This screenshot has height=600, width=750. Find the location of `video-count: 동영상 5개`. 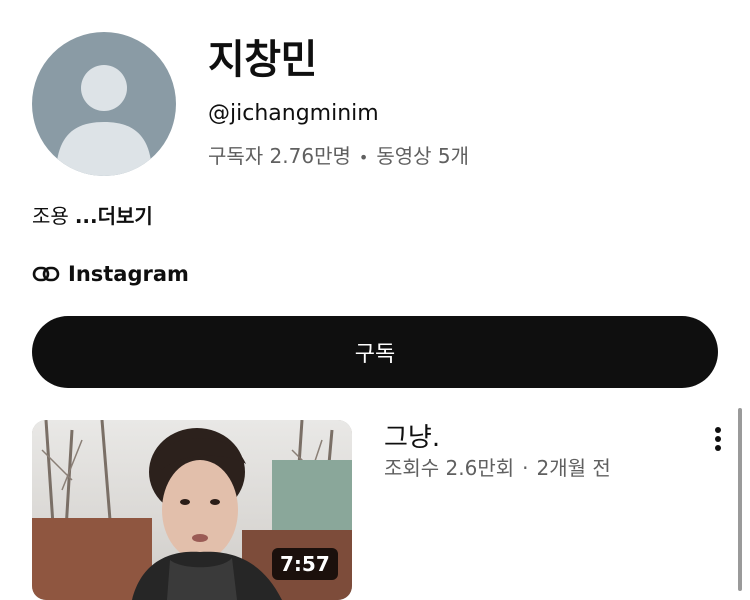

video-count: 동영상 5개 is located at coordinates (423, 156).